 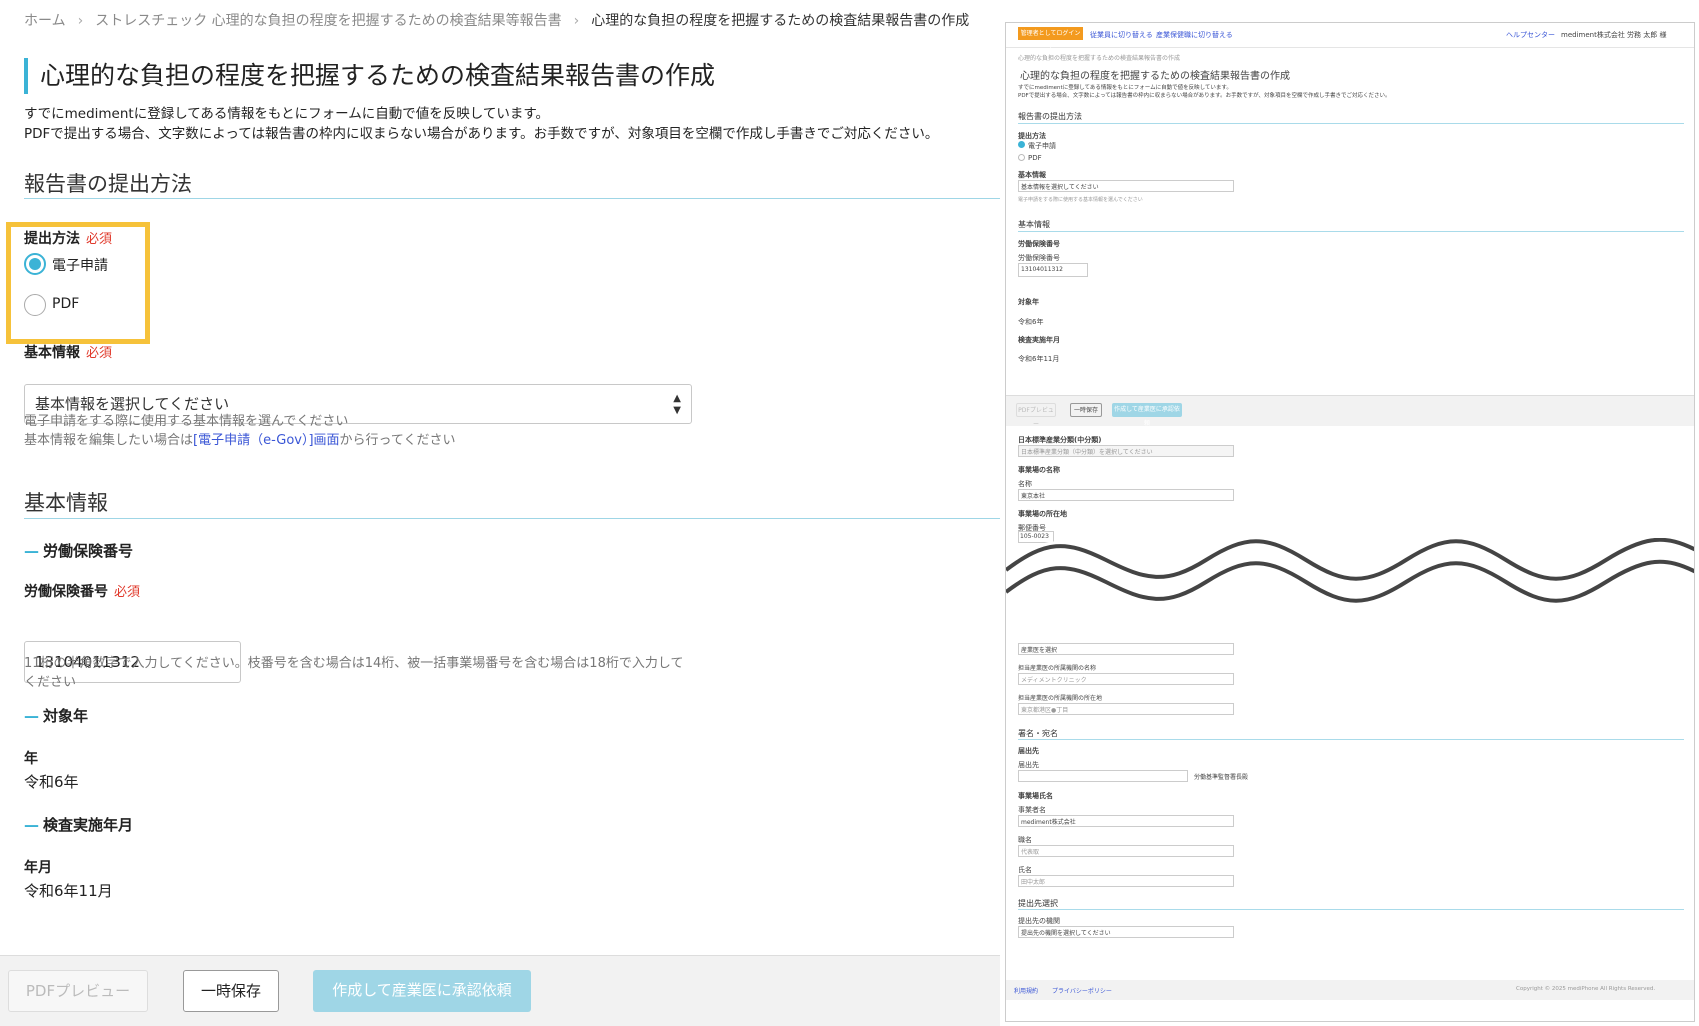 What do you see at coordinates (31, 759) in the screenshot?
I see `year-label: 年` at bounding box center [31, 759].